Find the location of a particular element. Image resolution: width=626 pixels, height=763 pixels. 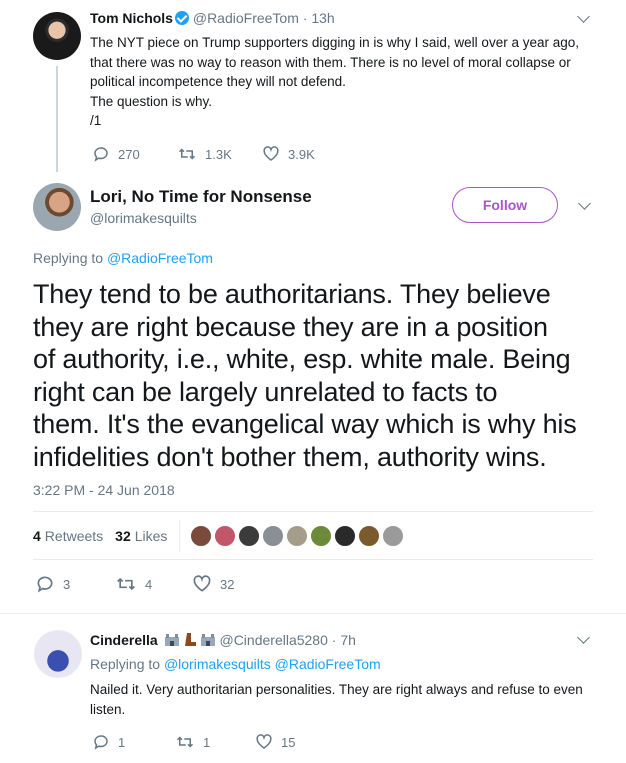

reply-button: 3 is located at coordinates (75, 584).